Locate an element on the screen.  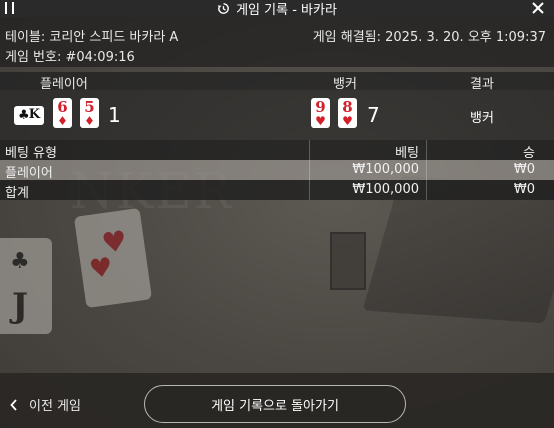
bet-type-header: 베팅 유형 is located at coordinates (31, 153).